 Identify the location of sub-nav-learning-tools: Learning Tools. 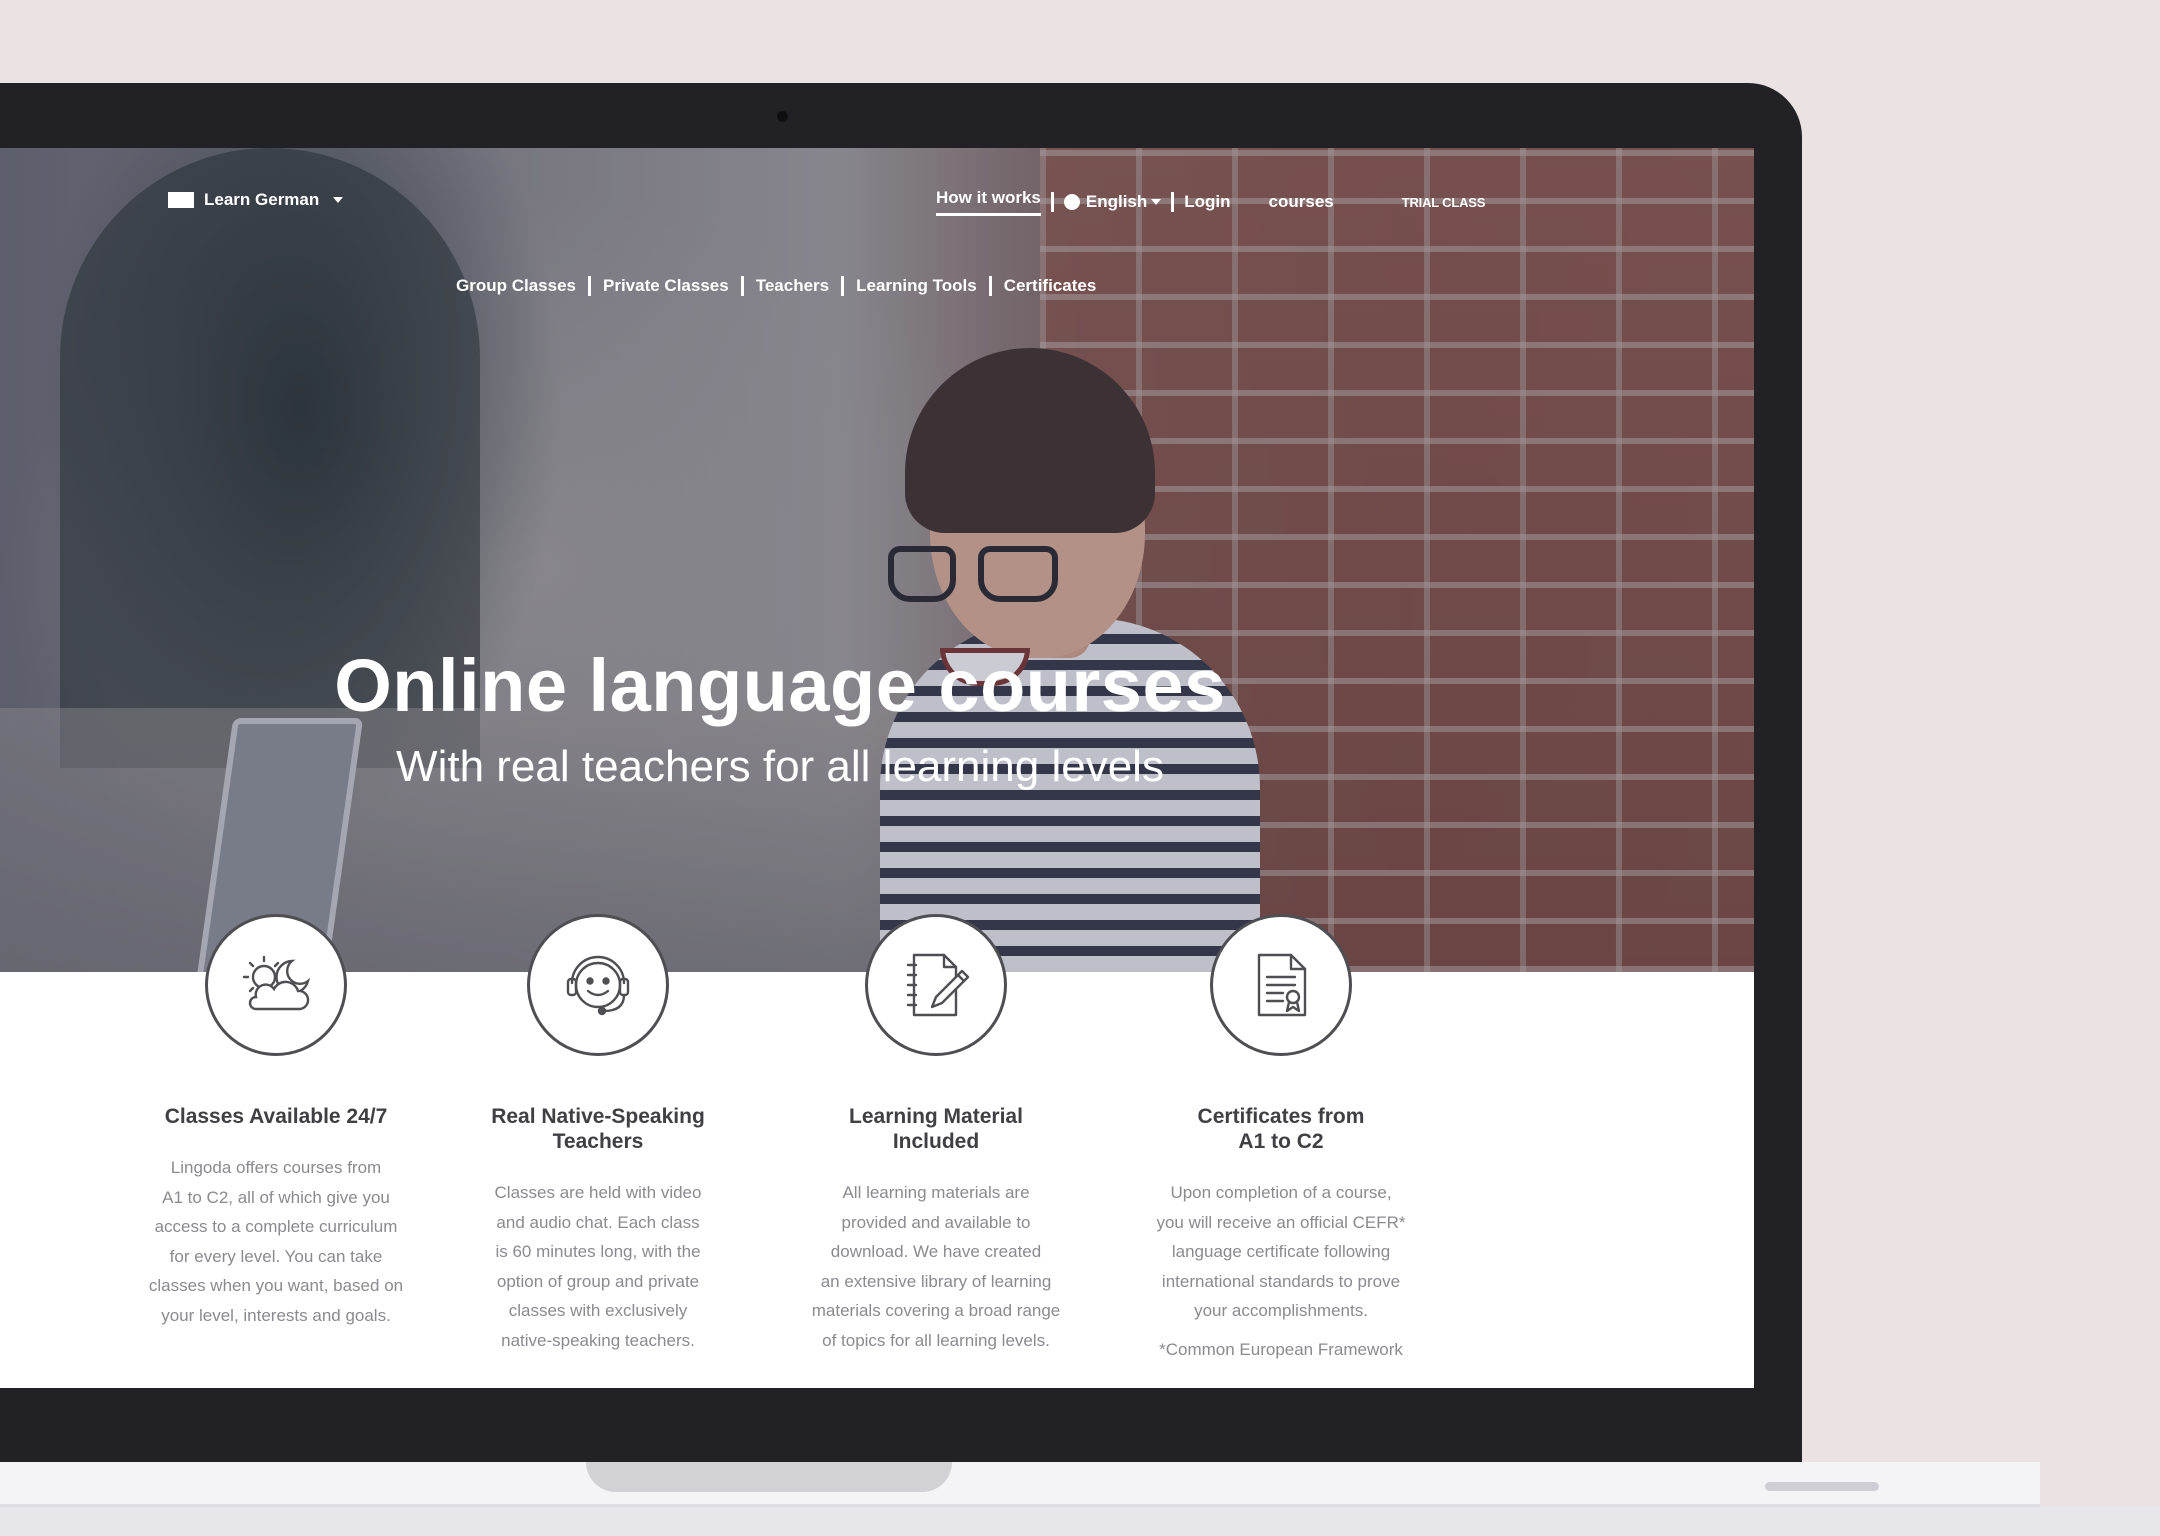
(916, 286).